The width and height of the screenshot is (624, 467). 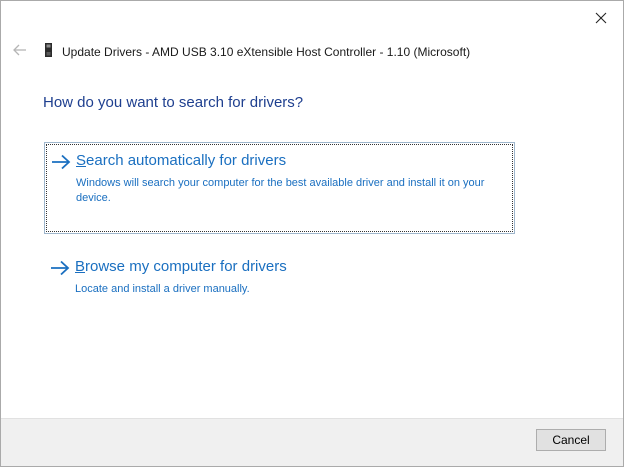 What do you see at coordinates (80, 266) in the screenshot?
I see `access-key-letter: B` at bounding box center [80, 266].